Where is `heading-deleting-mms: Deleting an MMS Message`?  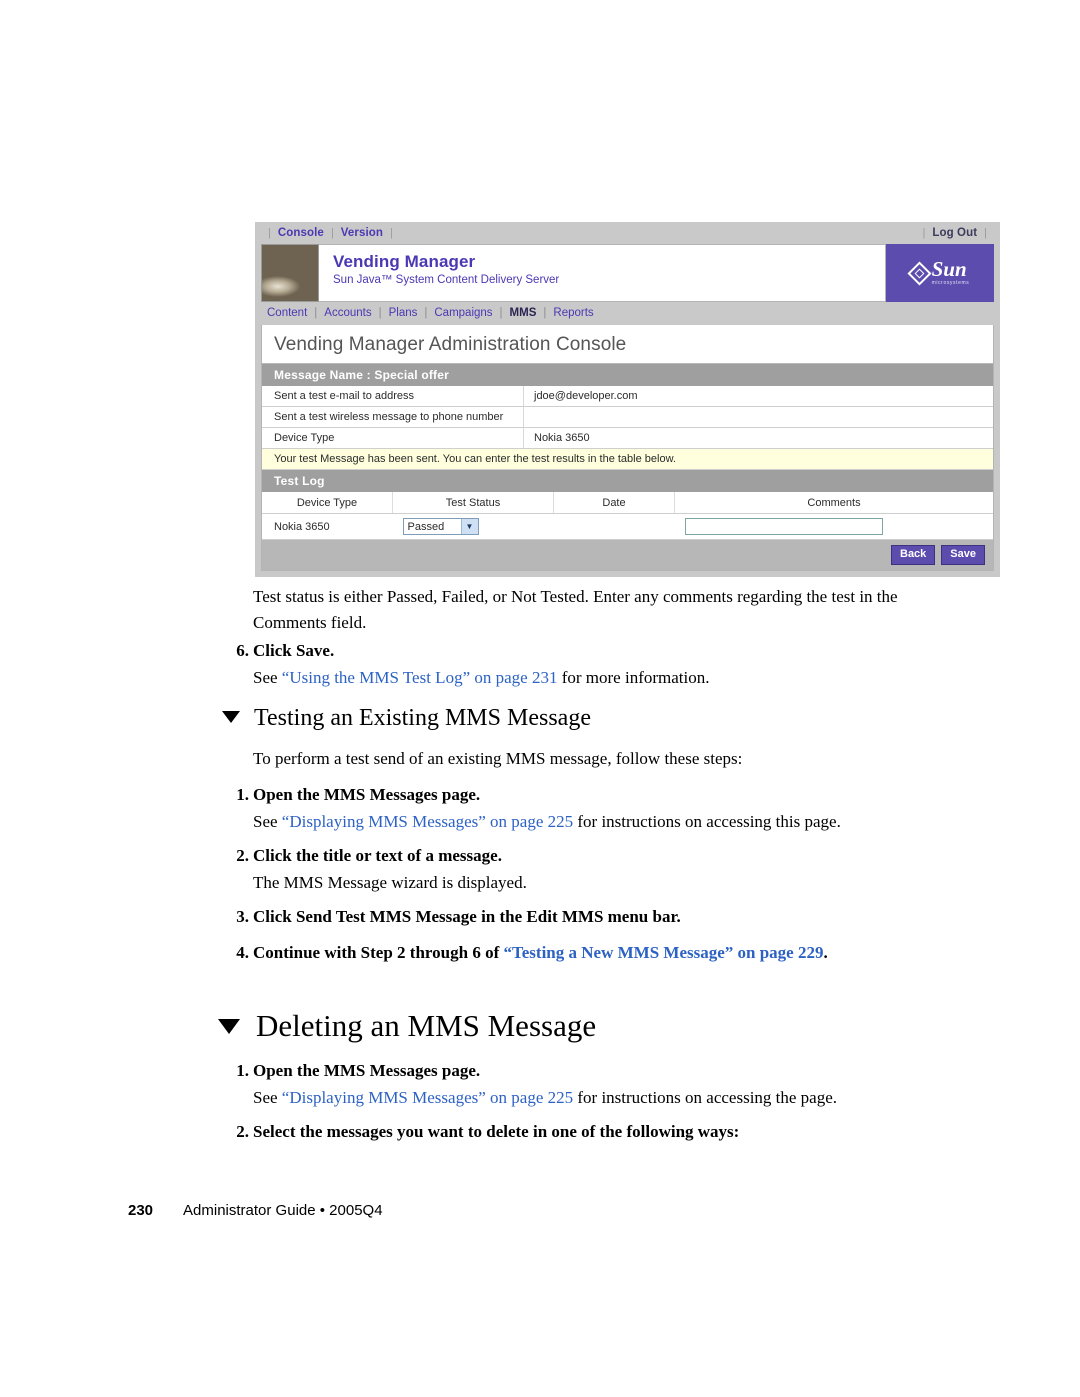 heading-deleting-mms: Deleting an MMS Message is located at coordinates (407, 1026).